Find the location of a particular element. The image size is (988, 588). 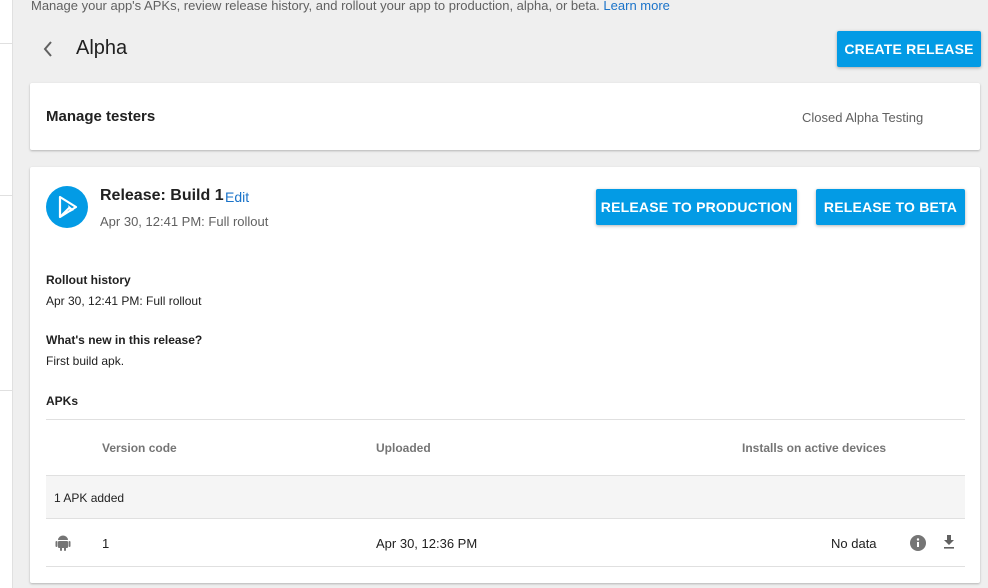

page-title: Alpha is located at coordinates (102, 48).